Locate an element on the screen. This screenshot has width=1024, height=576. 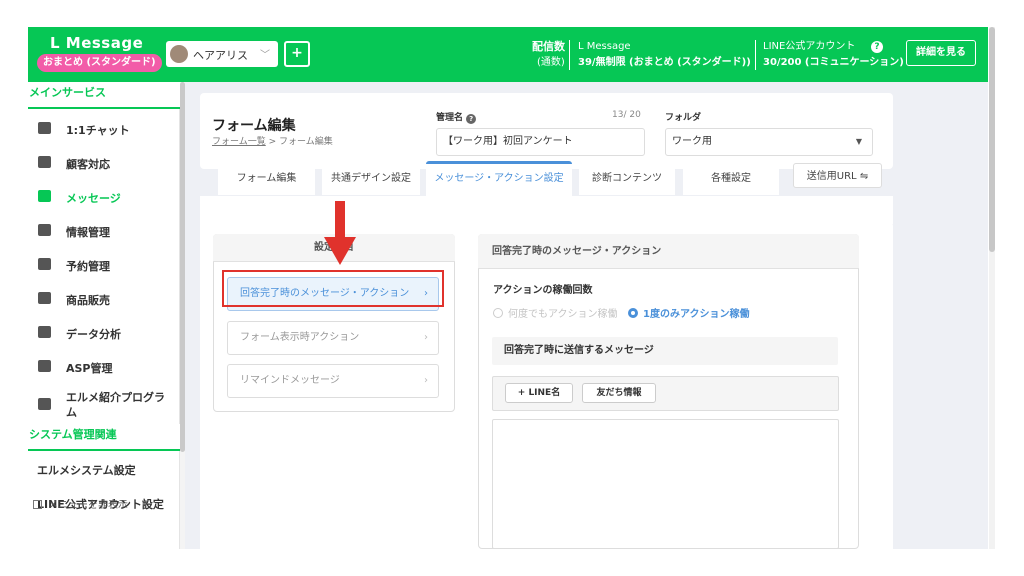
line-account-value: 30/200 (コミュニケーション) is located at coordinates (833, 62).